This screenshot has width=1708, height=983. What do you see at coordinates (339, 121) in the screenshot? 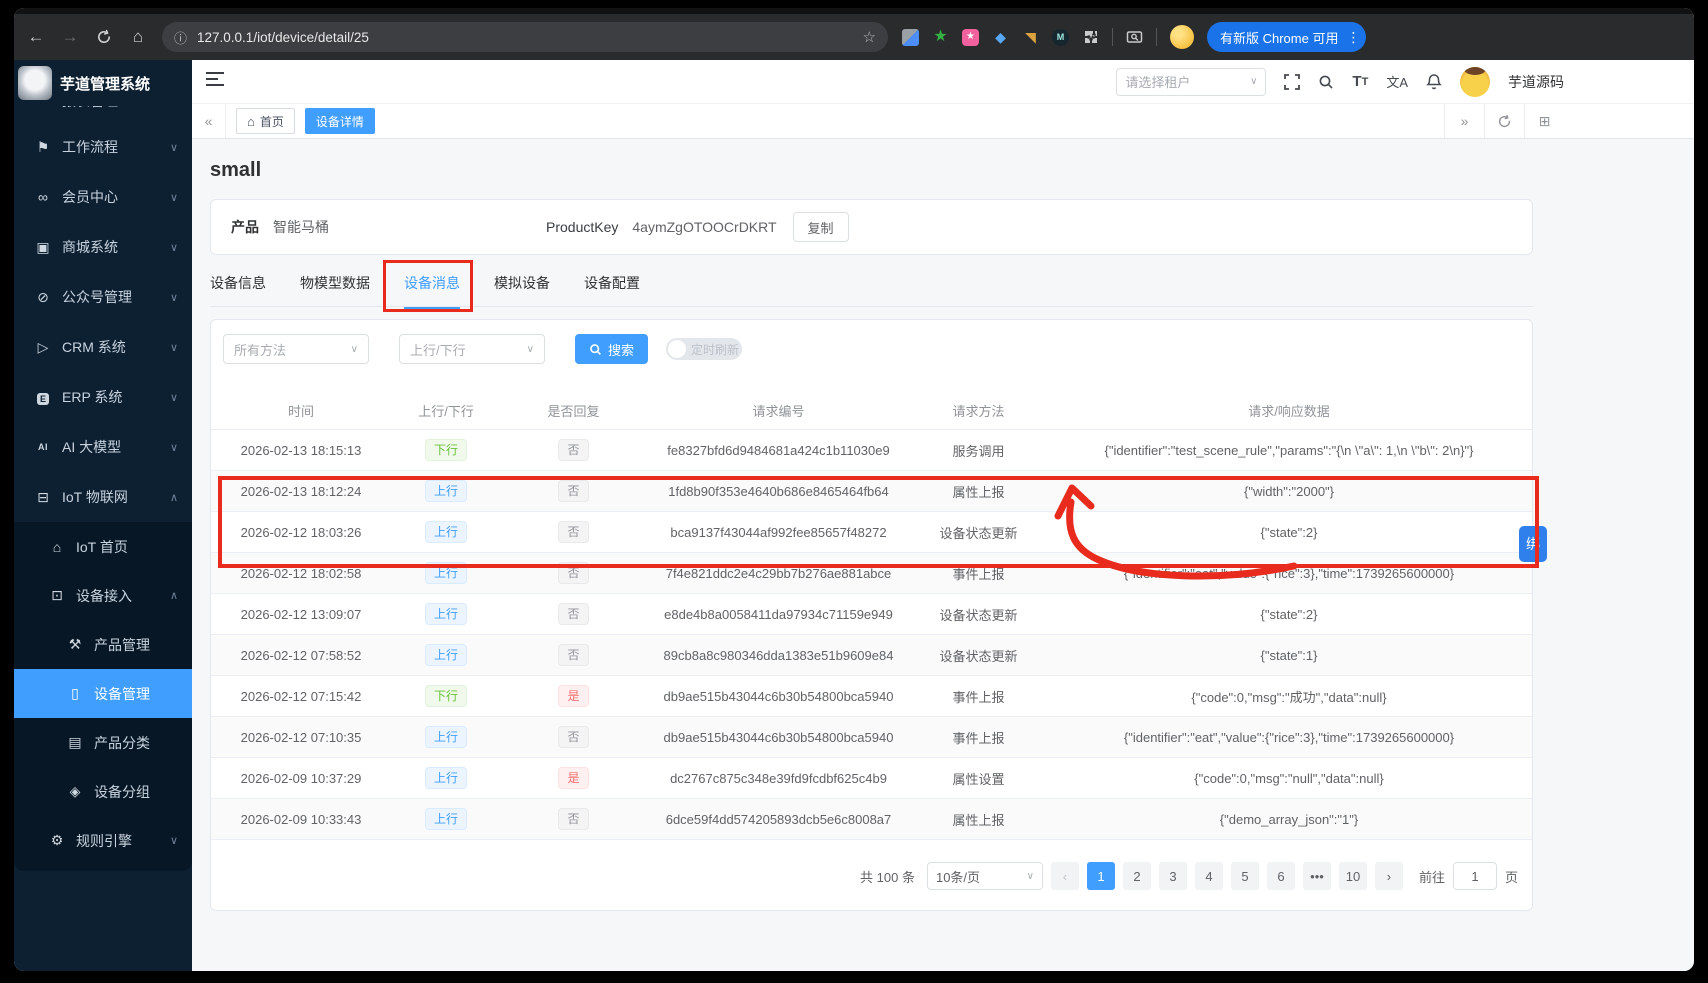
I see `tab-device-detail: 设备详情` at bounding box center [339, 121].